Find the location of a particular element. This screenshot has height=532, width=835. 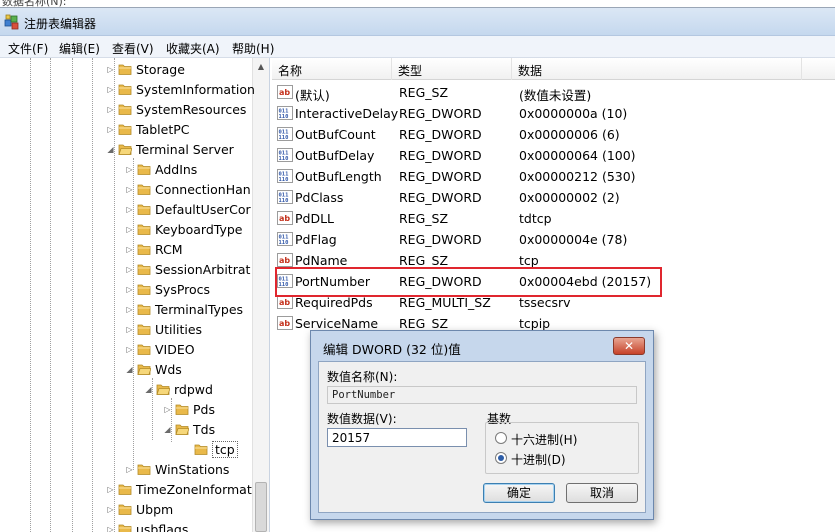

tree-node-storage: ▷ Storage is located at coordinates (127, 69).